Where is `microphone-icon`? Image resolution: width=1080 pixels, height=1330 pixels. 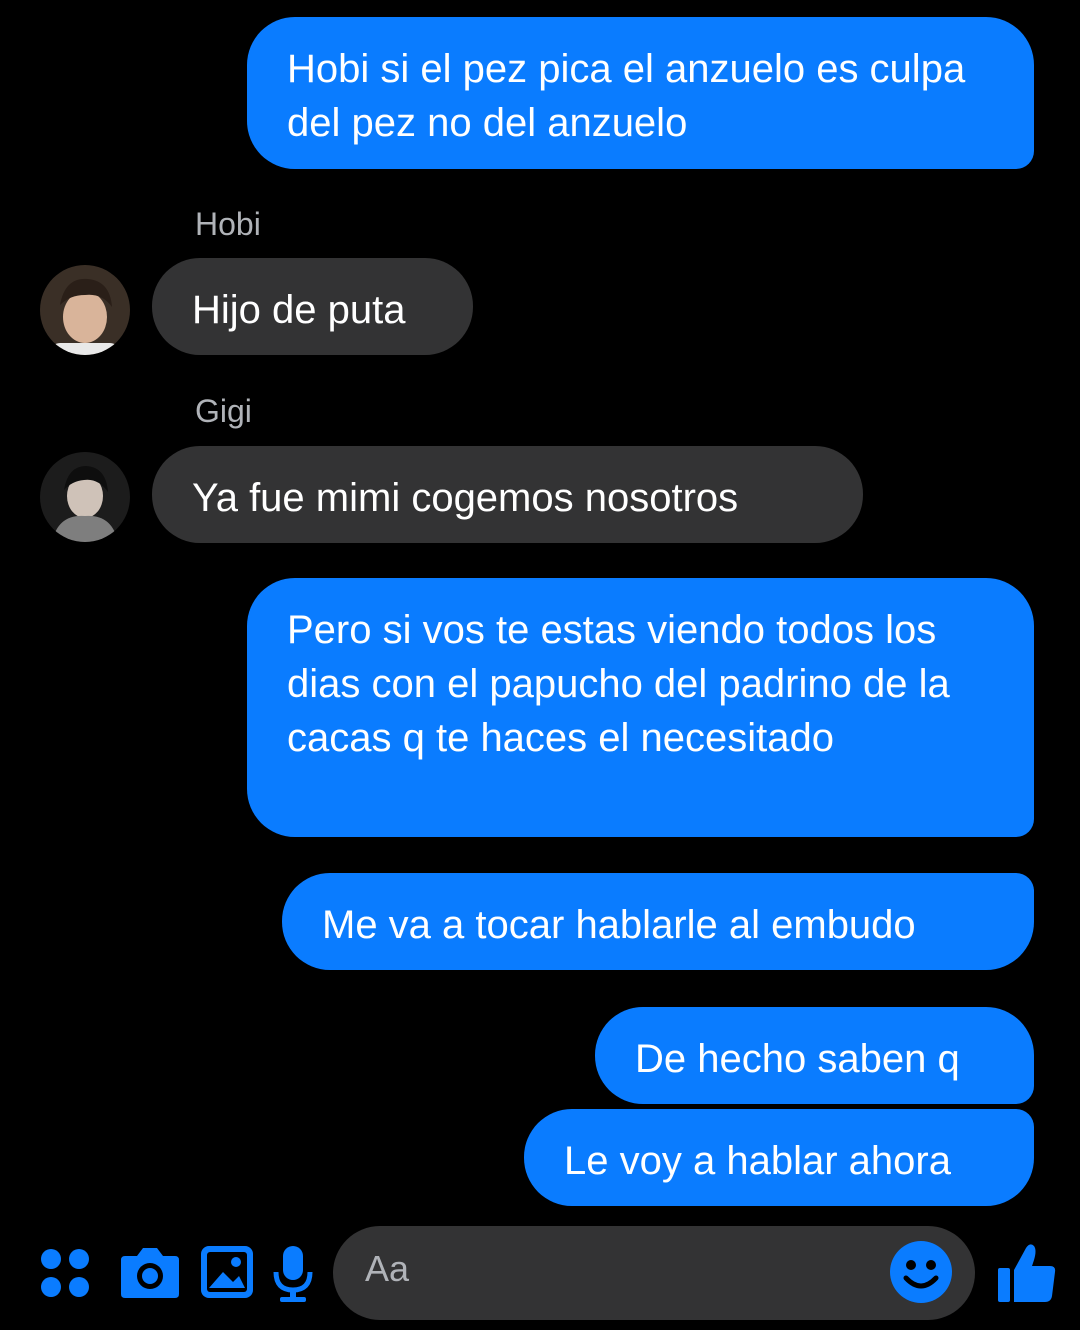
microphone-icon is located at coordinates (293, 1276).